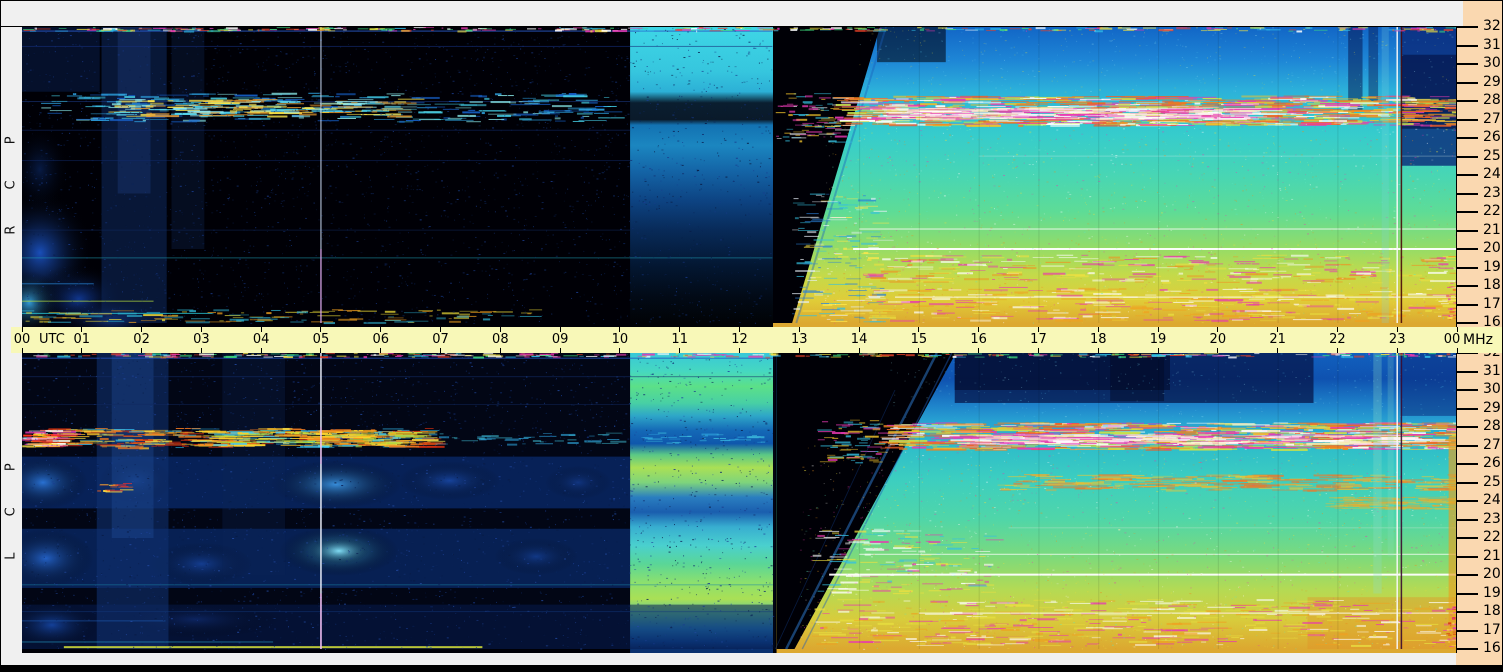  Describe the element at coordinates (82, 339) in the screenshot. I see `time-label: 01` at that location.